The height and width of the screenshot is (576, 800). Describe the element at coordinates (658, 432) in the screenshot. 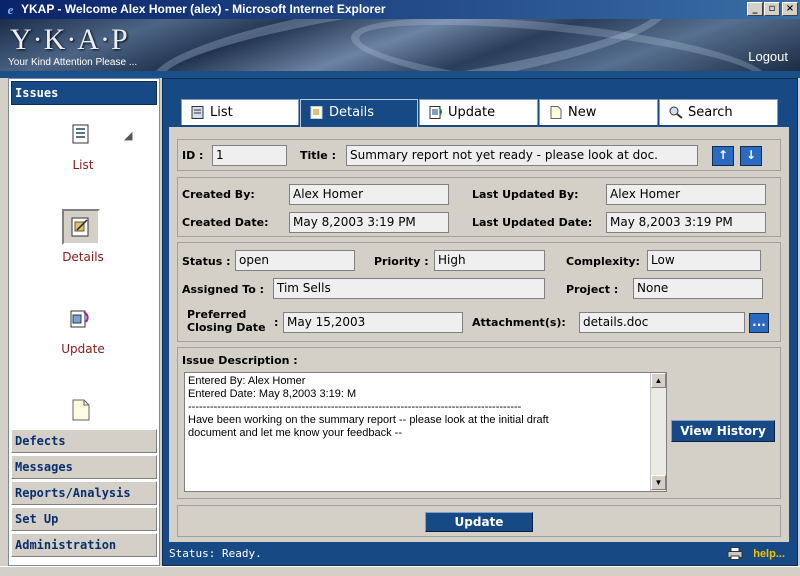

I see `description-scrollbar: ▲ ▼` at that location.